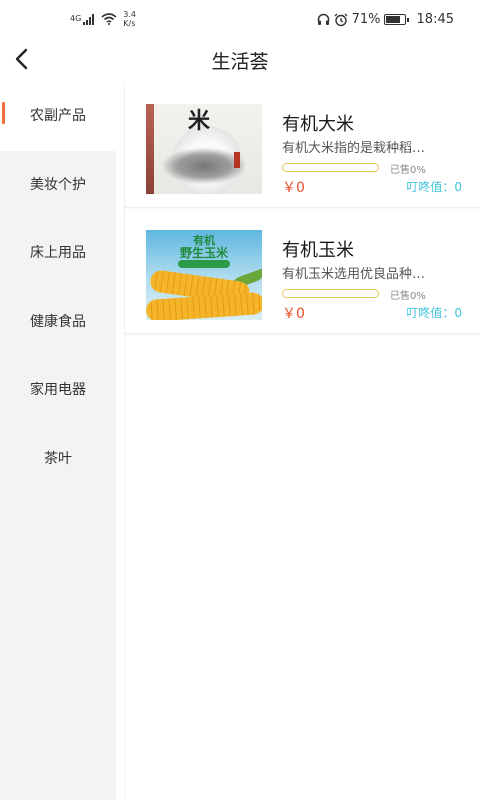 The width and height of the screenshot is (480, 800). What do you see at coordinates (58, 253) in the screenshot?
I see `sidebar-item-bedding: 床上用品` at bounding box center [58, 253].